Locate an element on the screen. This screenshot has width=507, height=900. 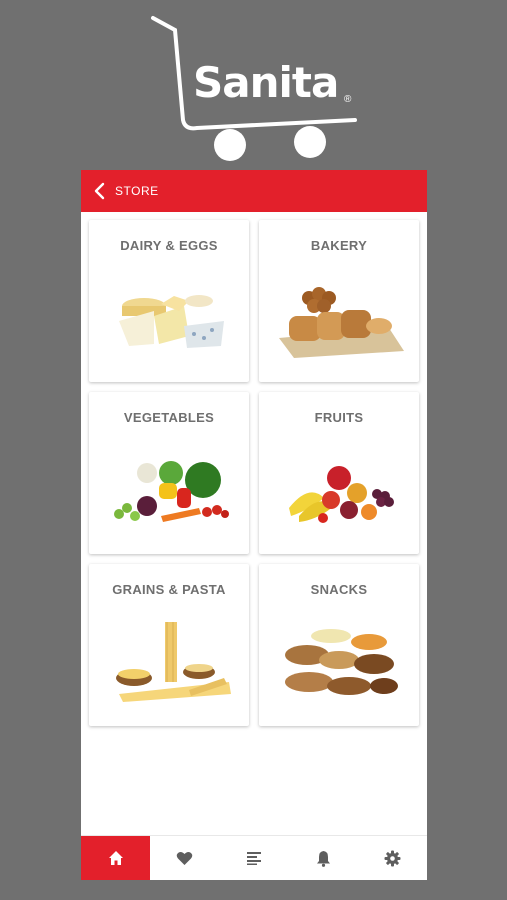
fruits-image is located at coordinates (341, 494).